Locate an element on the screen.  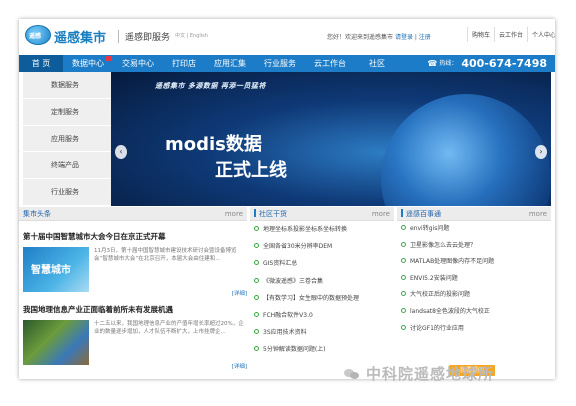
list-item-label: 讨论GF1的行业应用 is located at coordinates (437, 328).